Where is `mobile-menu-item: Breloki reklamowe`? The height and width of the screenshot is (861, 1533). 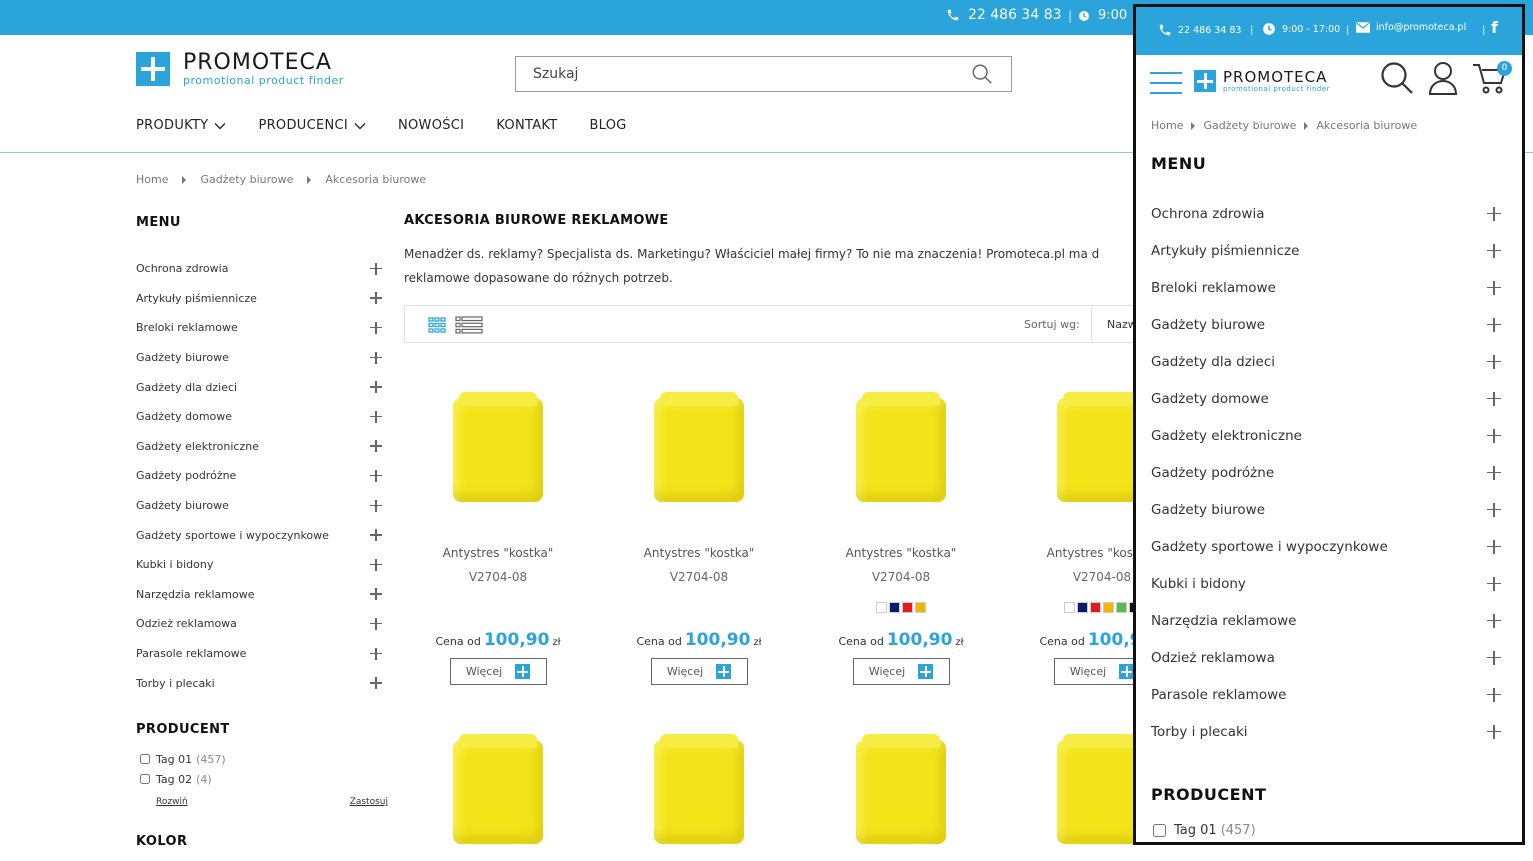 mobile-menu-item: Breloki reklamowe is located at coordinates (1327, 287).